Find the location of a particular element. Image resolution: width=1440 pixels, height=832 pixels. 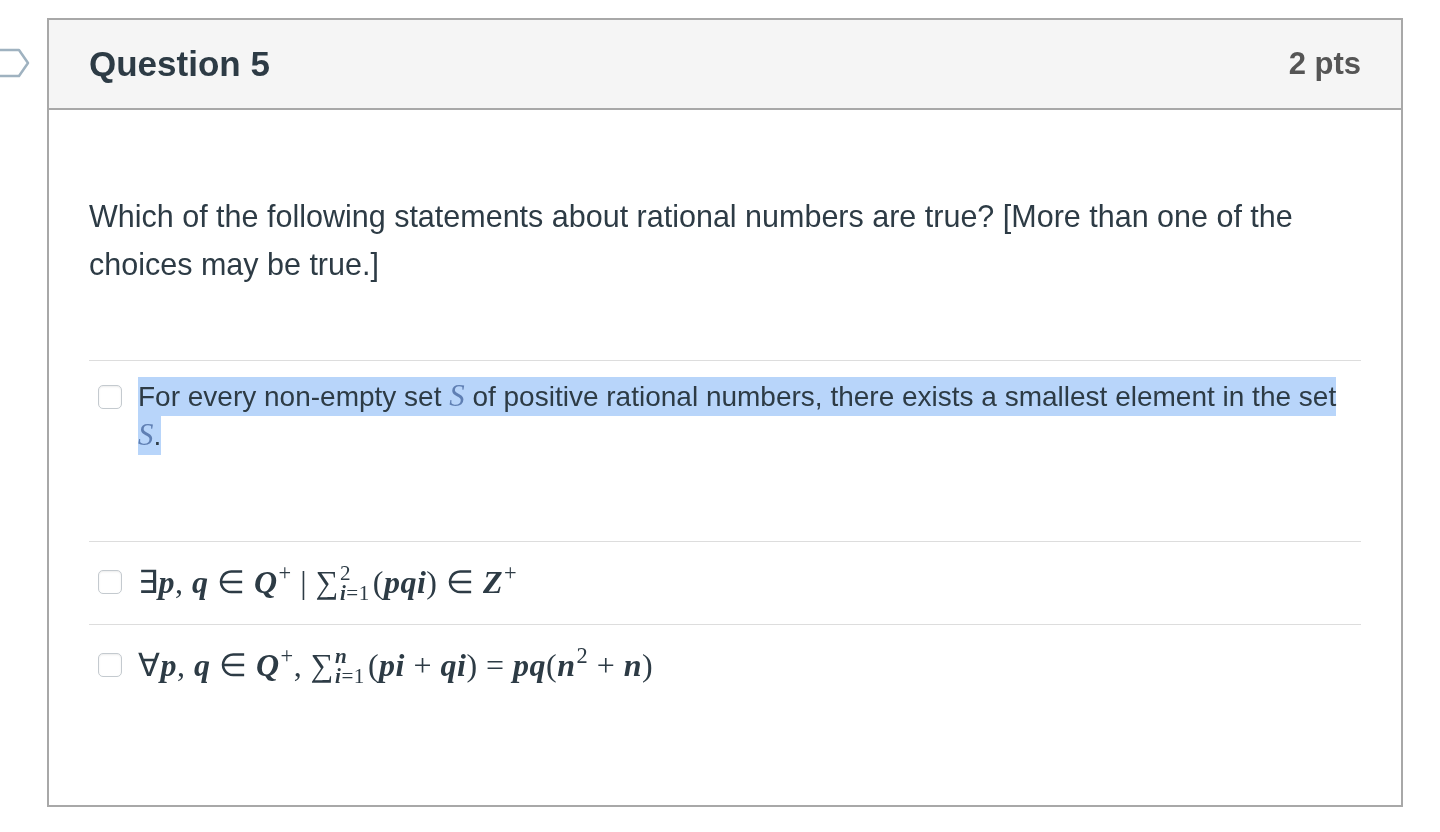

question-title: Question 5 is located at coordinates (179, 64).